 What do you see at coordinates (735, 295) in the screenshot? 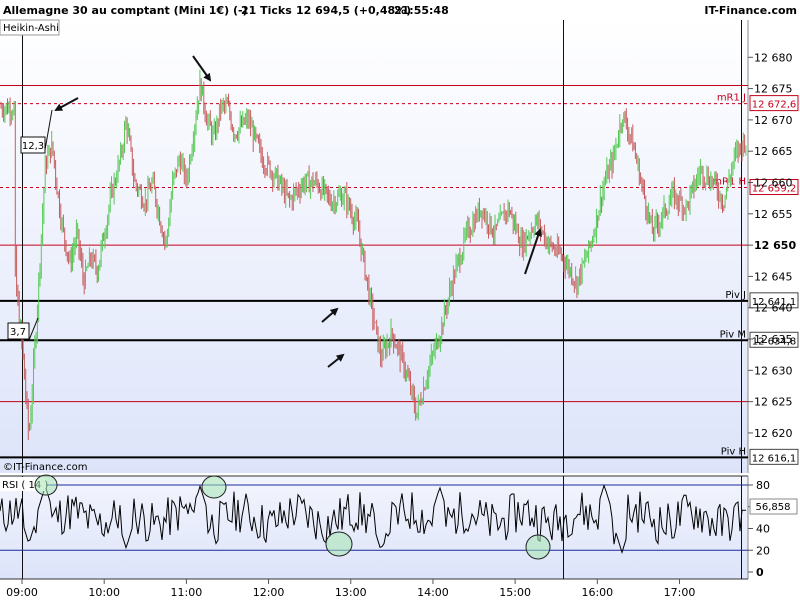
I see `level-name: Piv J` at bounding box center [735, 295].